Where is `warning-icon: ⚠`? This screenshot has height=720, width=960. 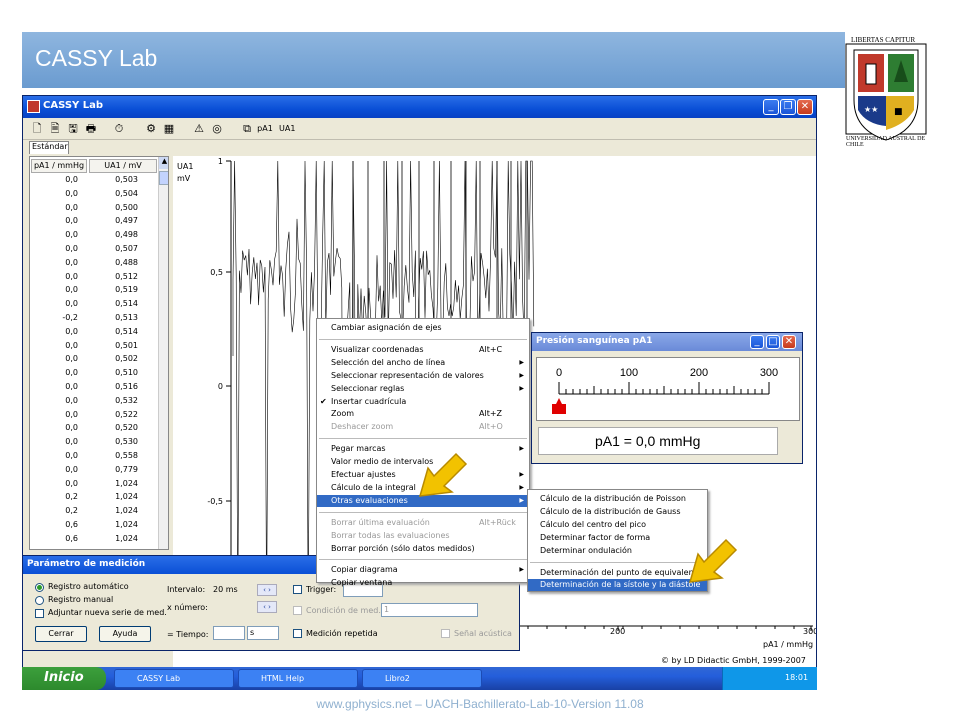
warning-icon: ⚠ is located at coordinates (199, 129).